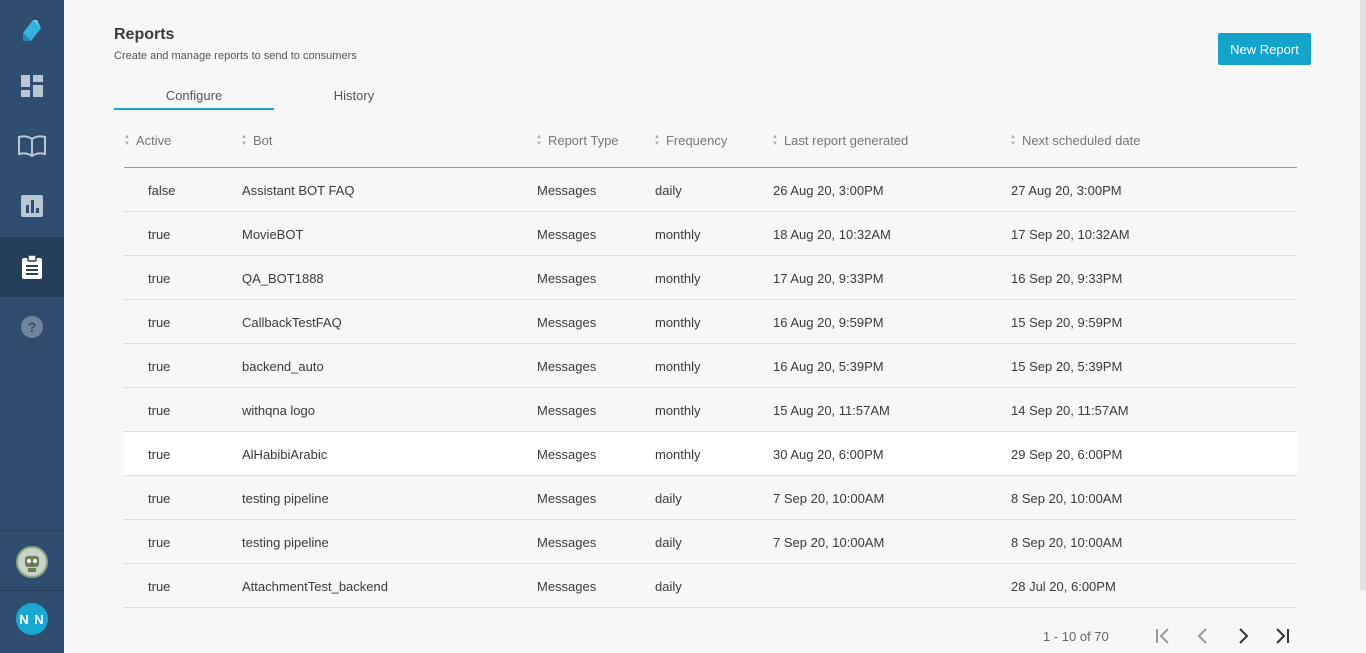 This screenshot has width=1366, height=653. What do you see at coordinates (283, 278) in the screenshot?
I see `cell-bot: QA_BOT1888` at bounding box center [283, 278].